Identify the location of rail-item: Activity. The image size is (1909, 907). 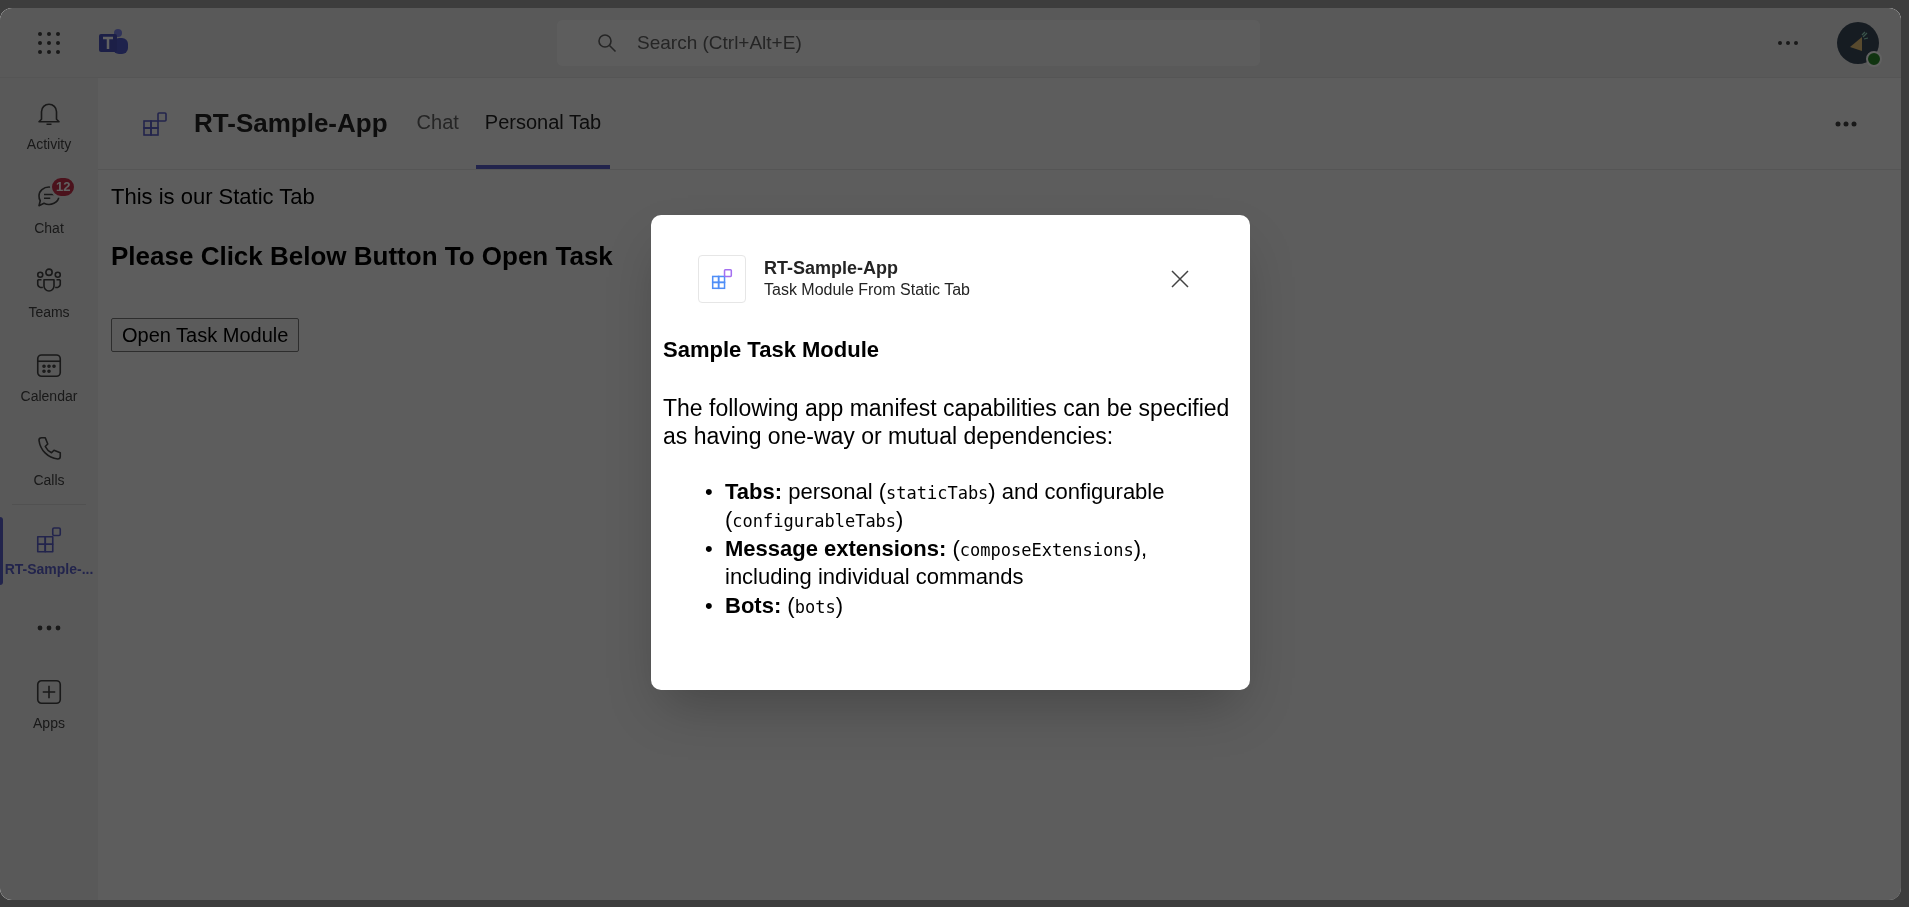
(49, 126).